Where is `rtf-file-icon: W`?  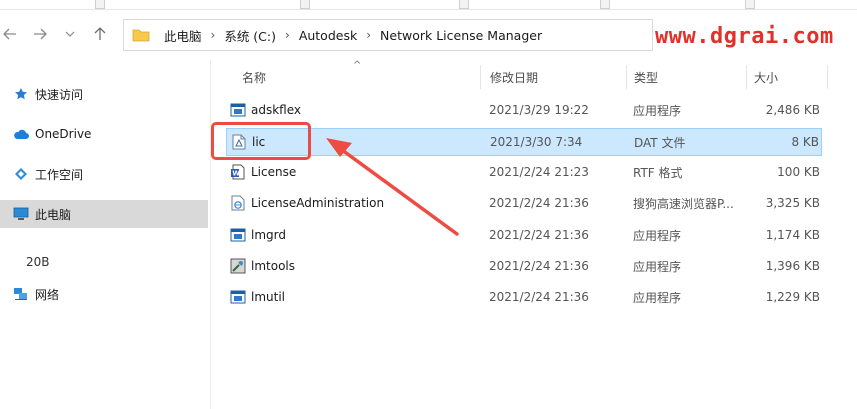 rtf-file-icon: W is located at coordinates (238, 172).